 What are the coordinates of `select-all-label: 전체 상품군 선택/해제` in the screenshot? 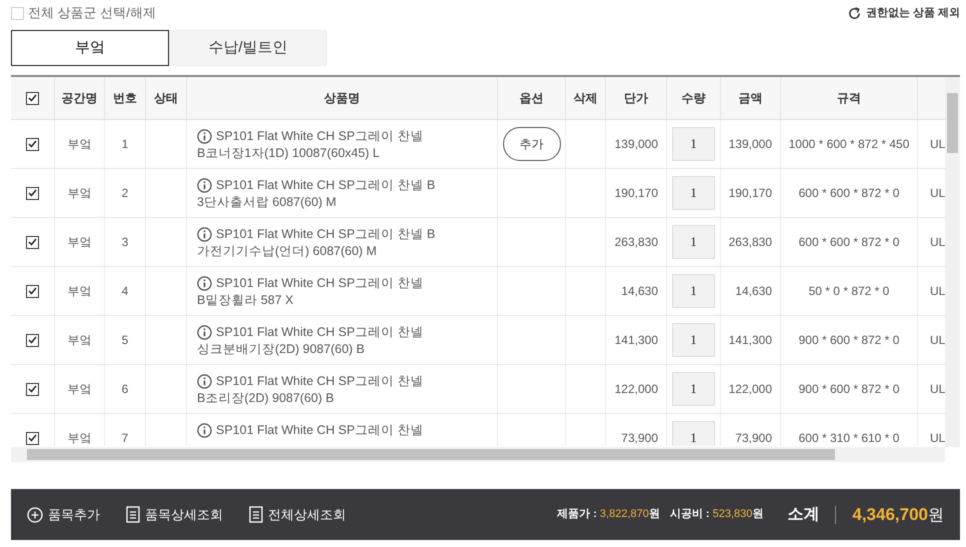 It's located at (92, 13).